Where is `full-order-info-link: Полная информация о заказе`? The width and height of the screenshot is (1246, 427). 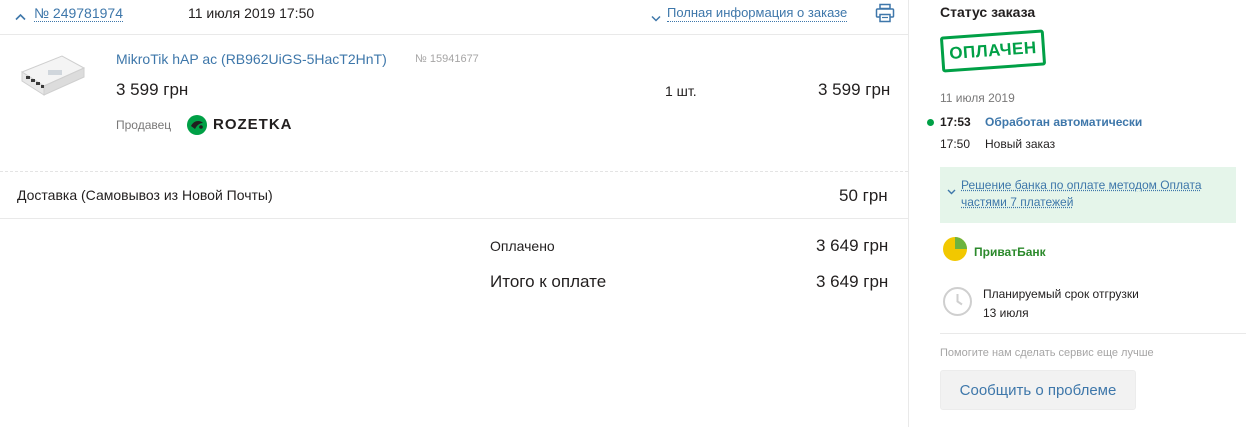
full-order-info-link: Полная информация о заказе is located at coordinates (757, 13).